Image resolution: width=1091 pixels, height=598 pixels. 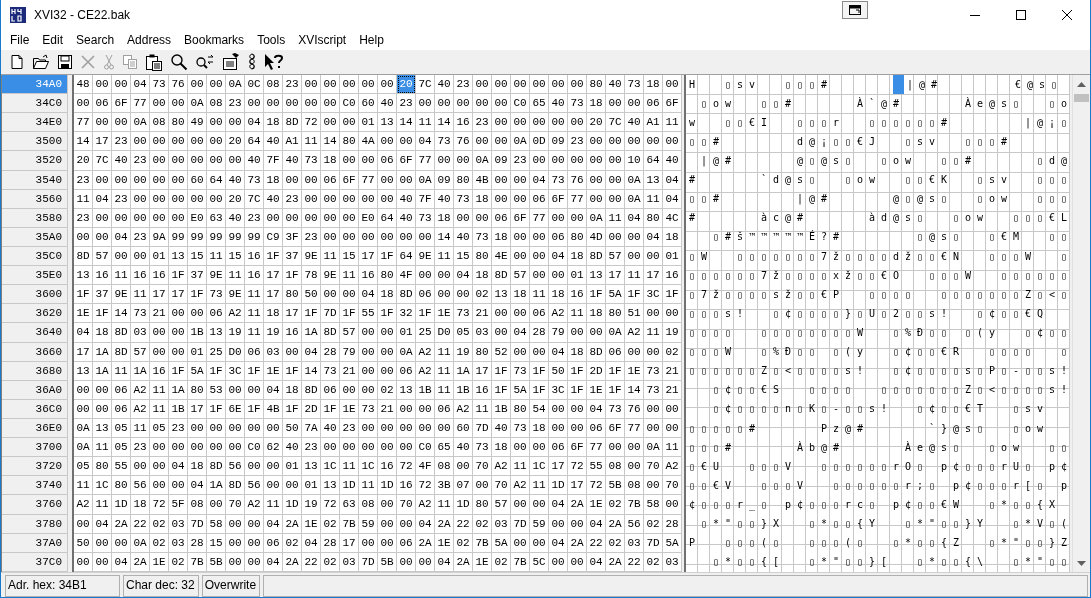 I want to click on hex-byte-cell: 59, so click(x=368, y=524).